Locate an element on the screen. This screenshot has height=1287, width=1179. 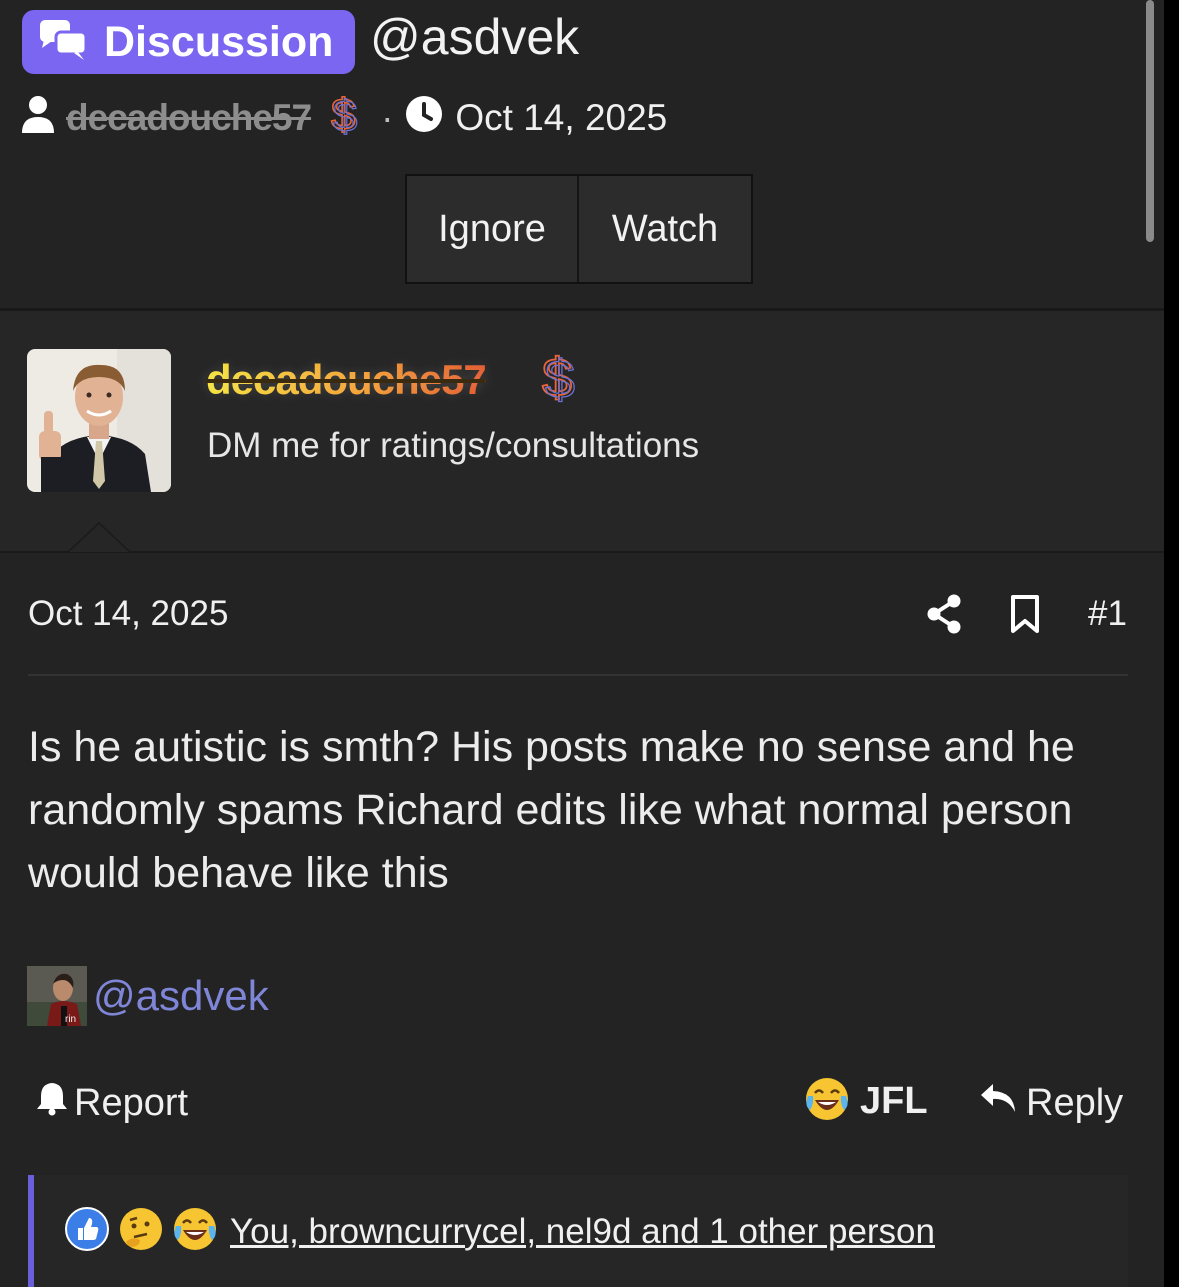
thread-title: @asdvek is located at coordinates (475, 37).